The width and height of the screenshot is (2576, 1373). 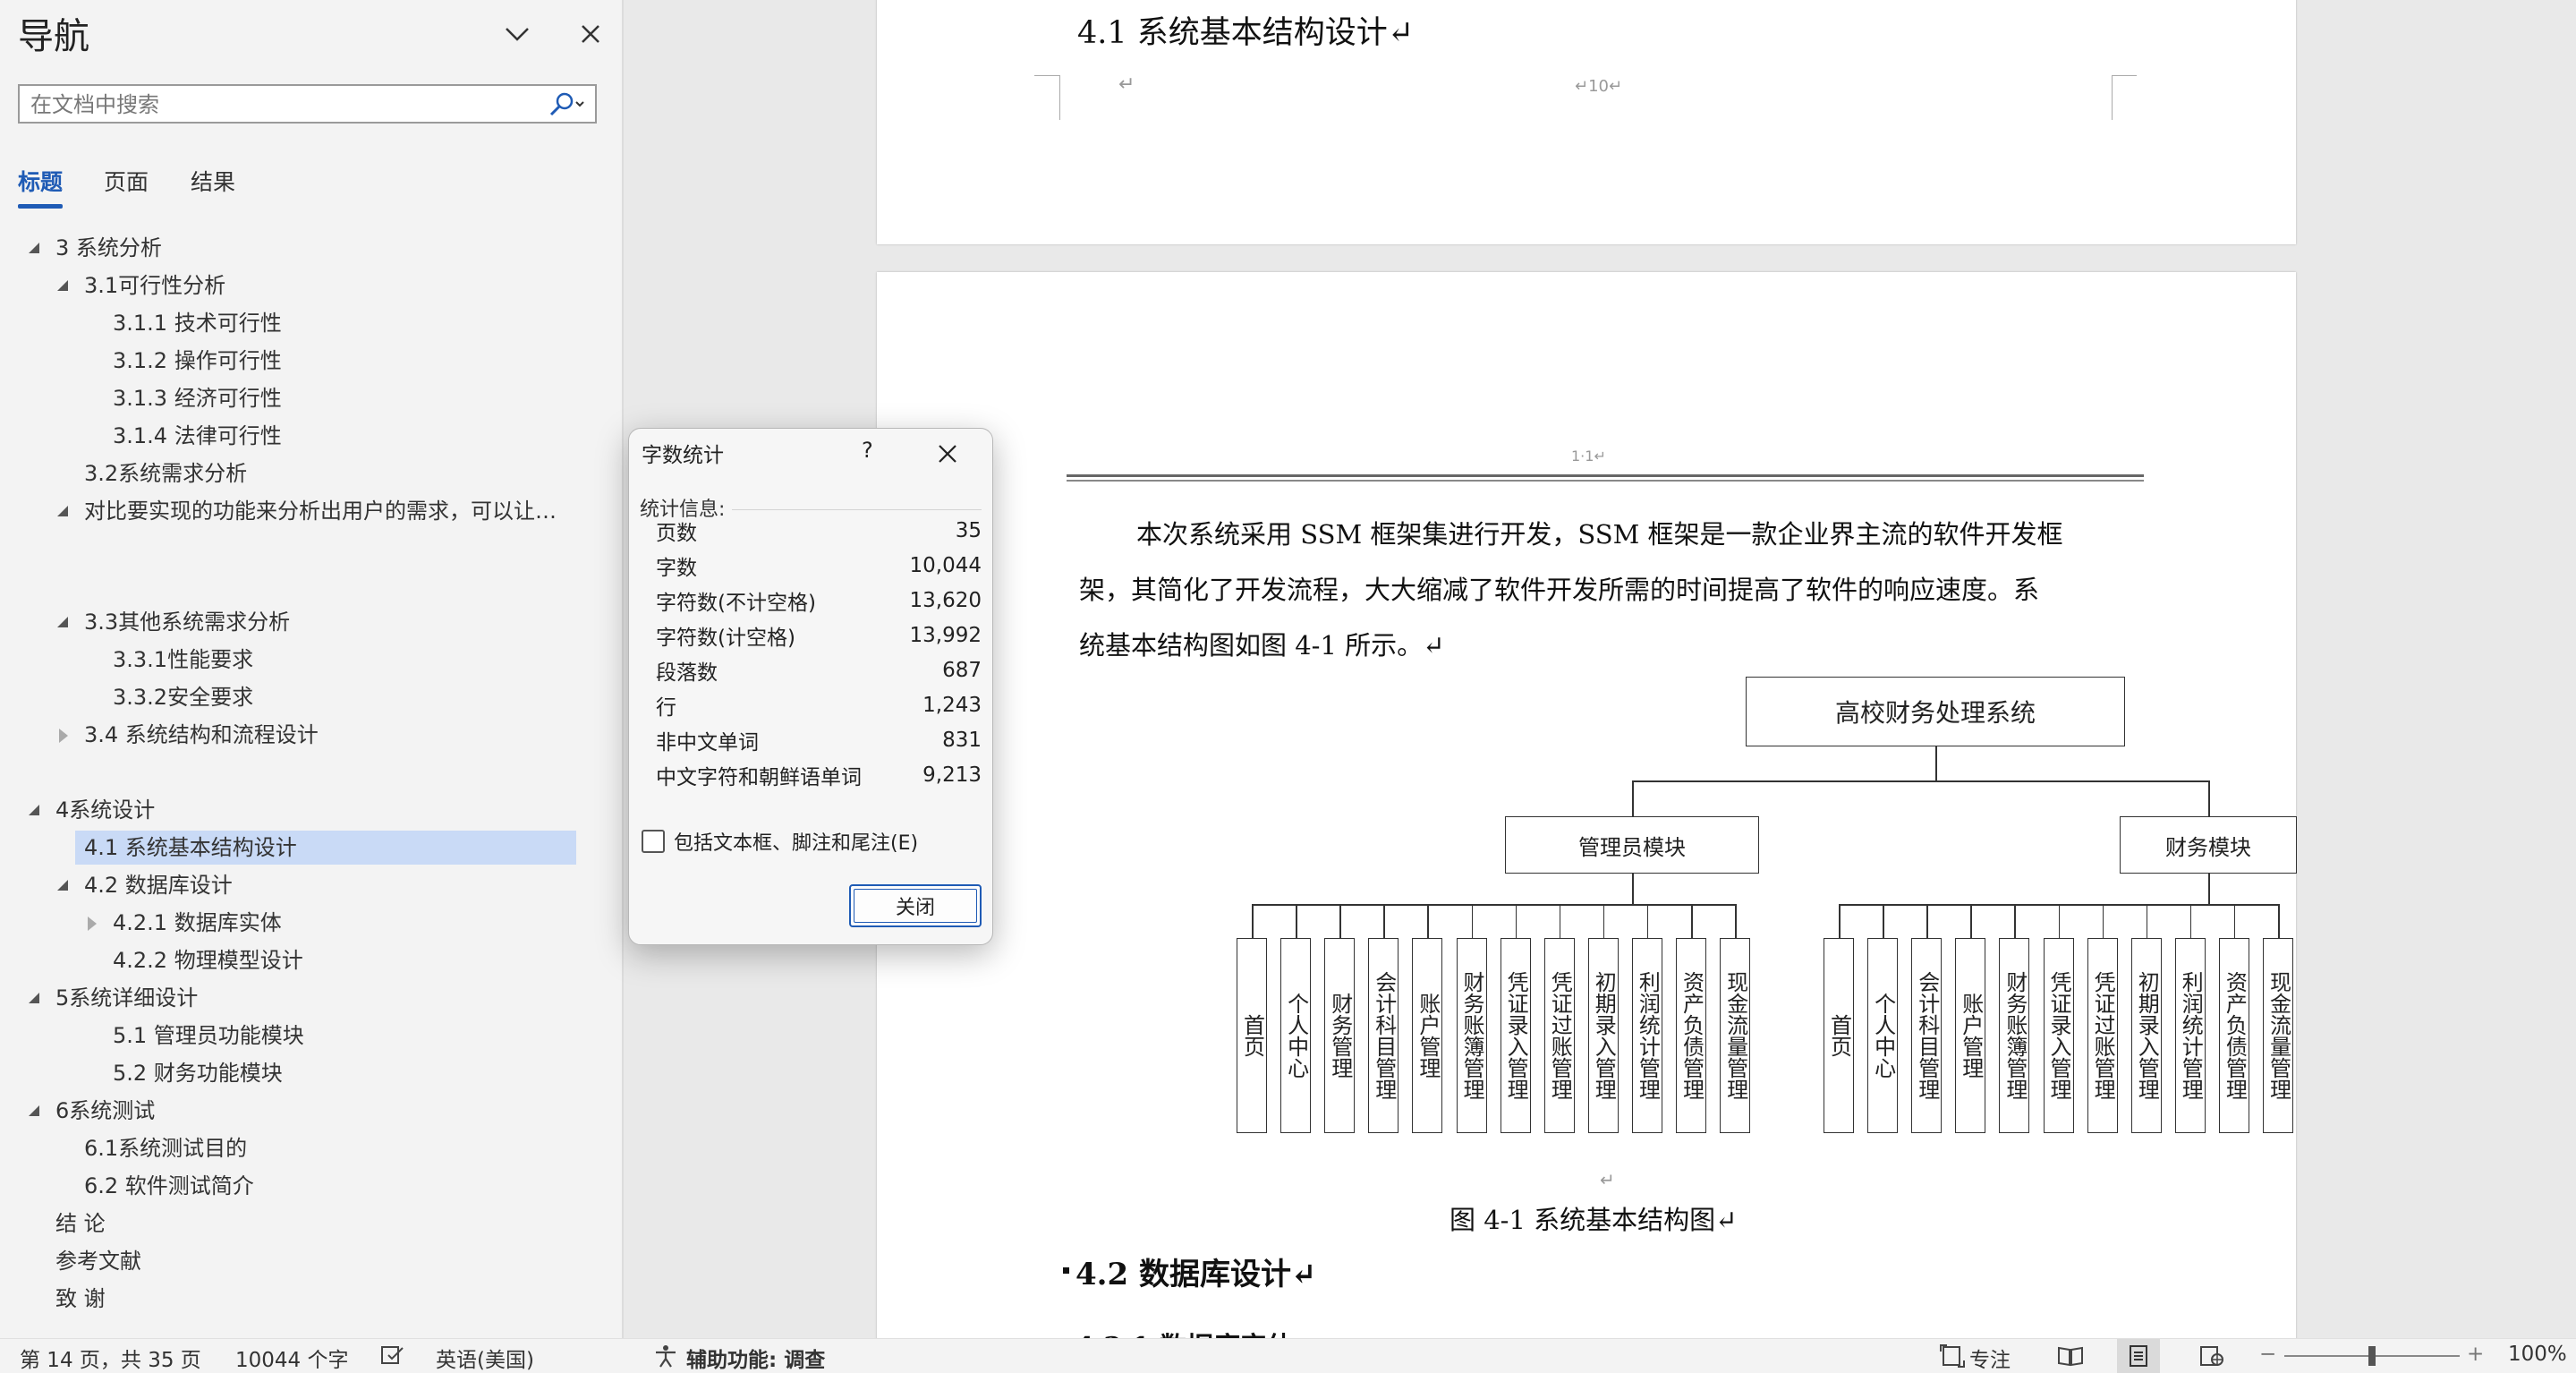 What do you see at coordinates (295, 923) in the screenshot?
I see `heading-item: 4.2.1 数据库实体` at bounding box center [295, 923].